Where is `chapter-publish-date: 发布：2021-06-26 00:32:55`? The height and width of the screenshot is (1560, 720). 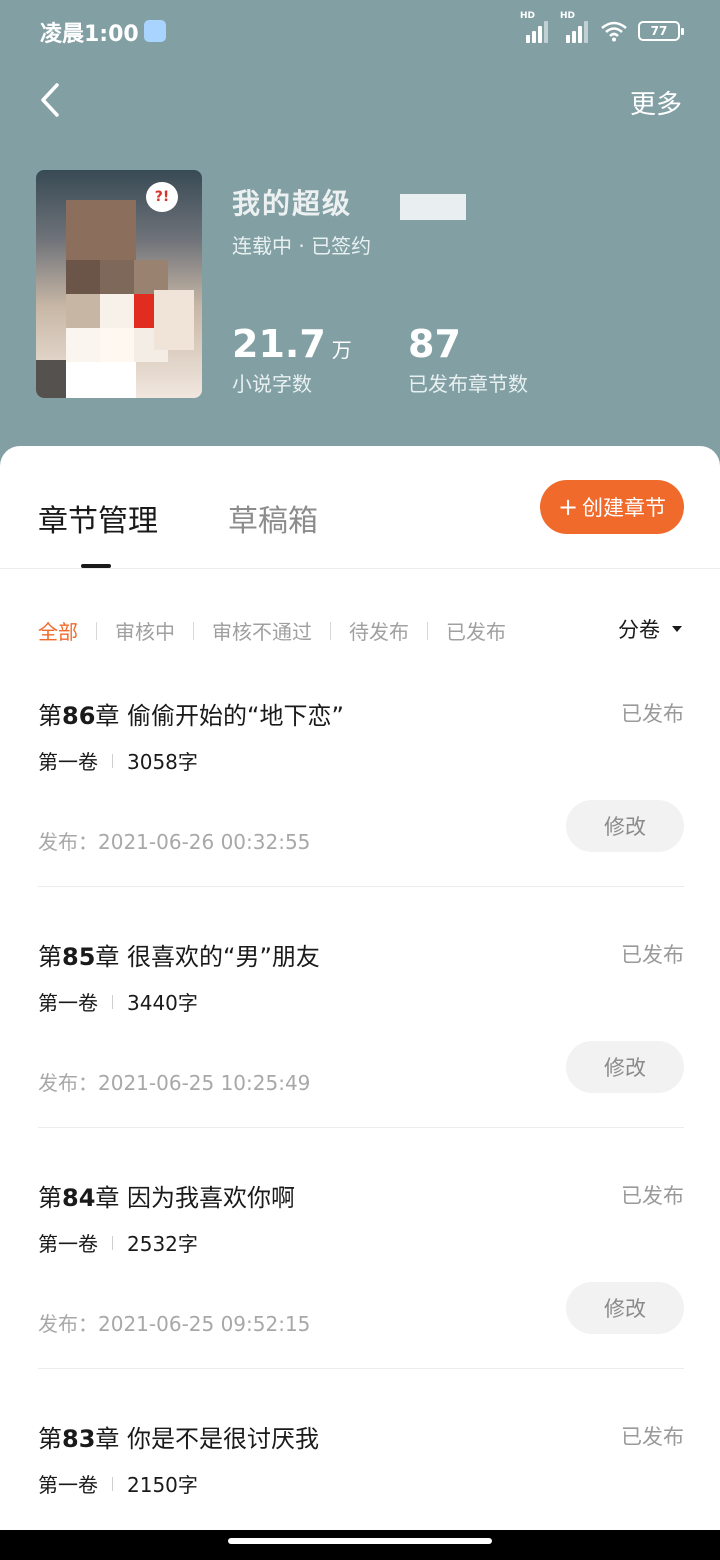
chapter-publish-date: 发布：2021-06-26 00:32:55 is located at coordinates (174, 842).